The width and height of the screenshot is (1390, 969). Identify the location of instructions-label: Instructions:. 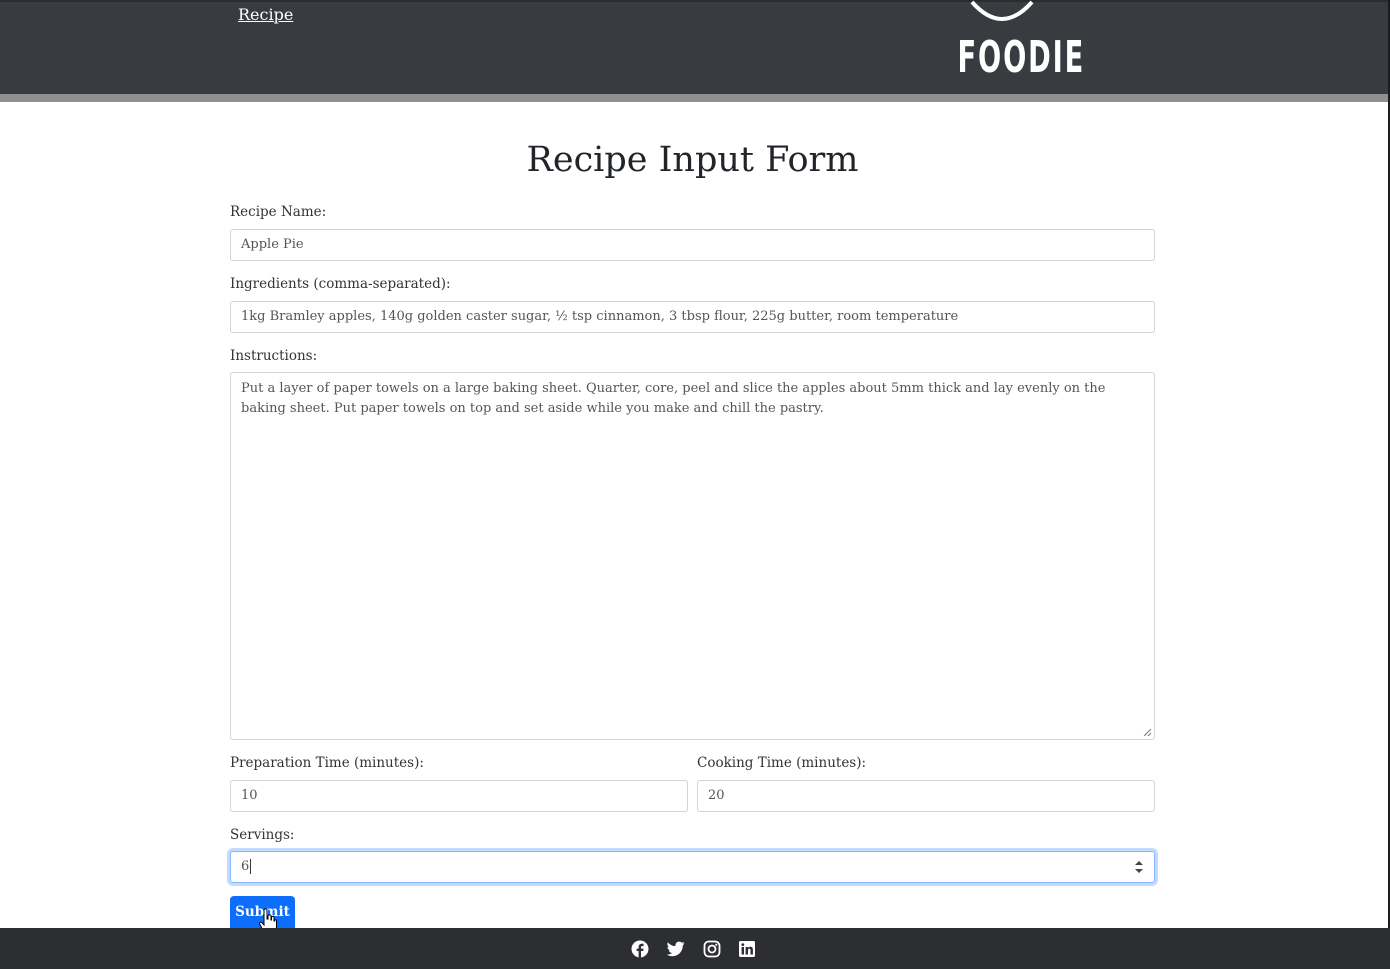
(274, 356).